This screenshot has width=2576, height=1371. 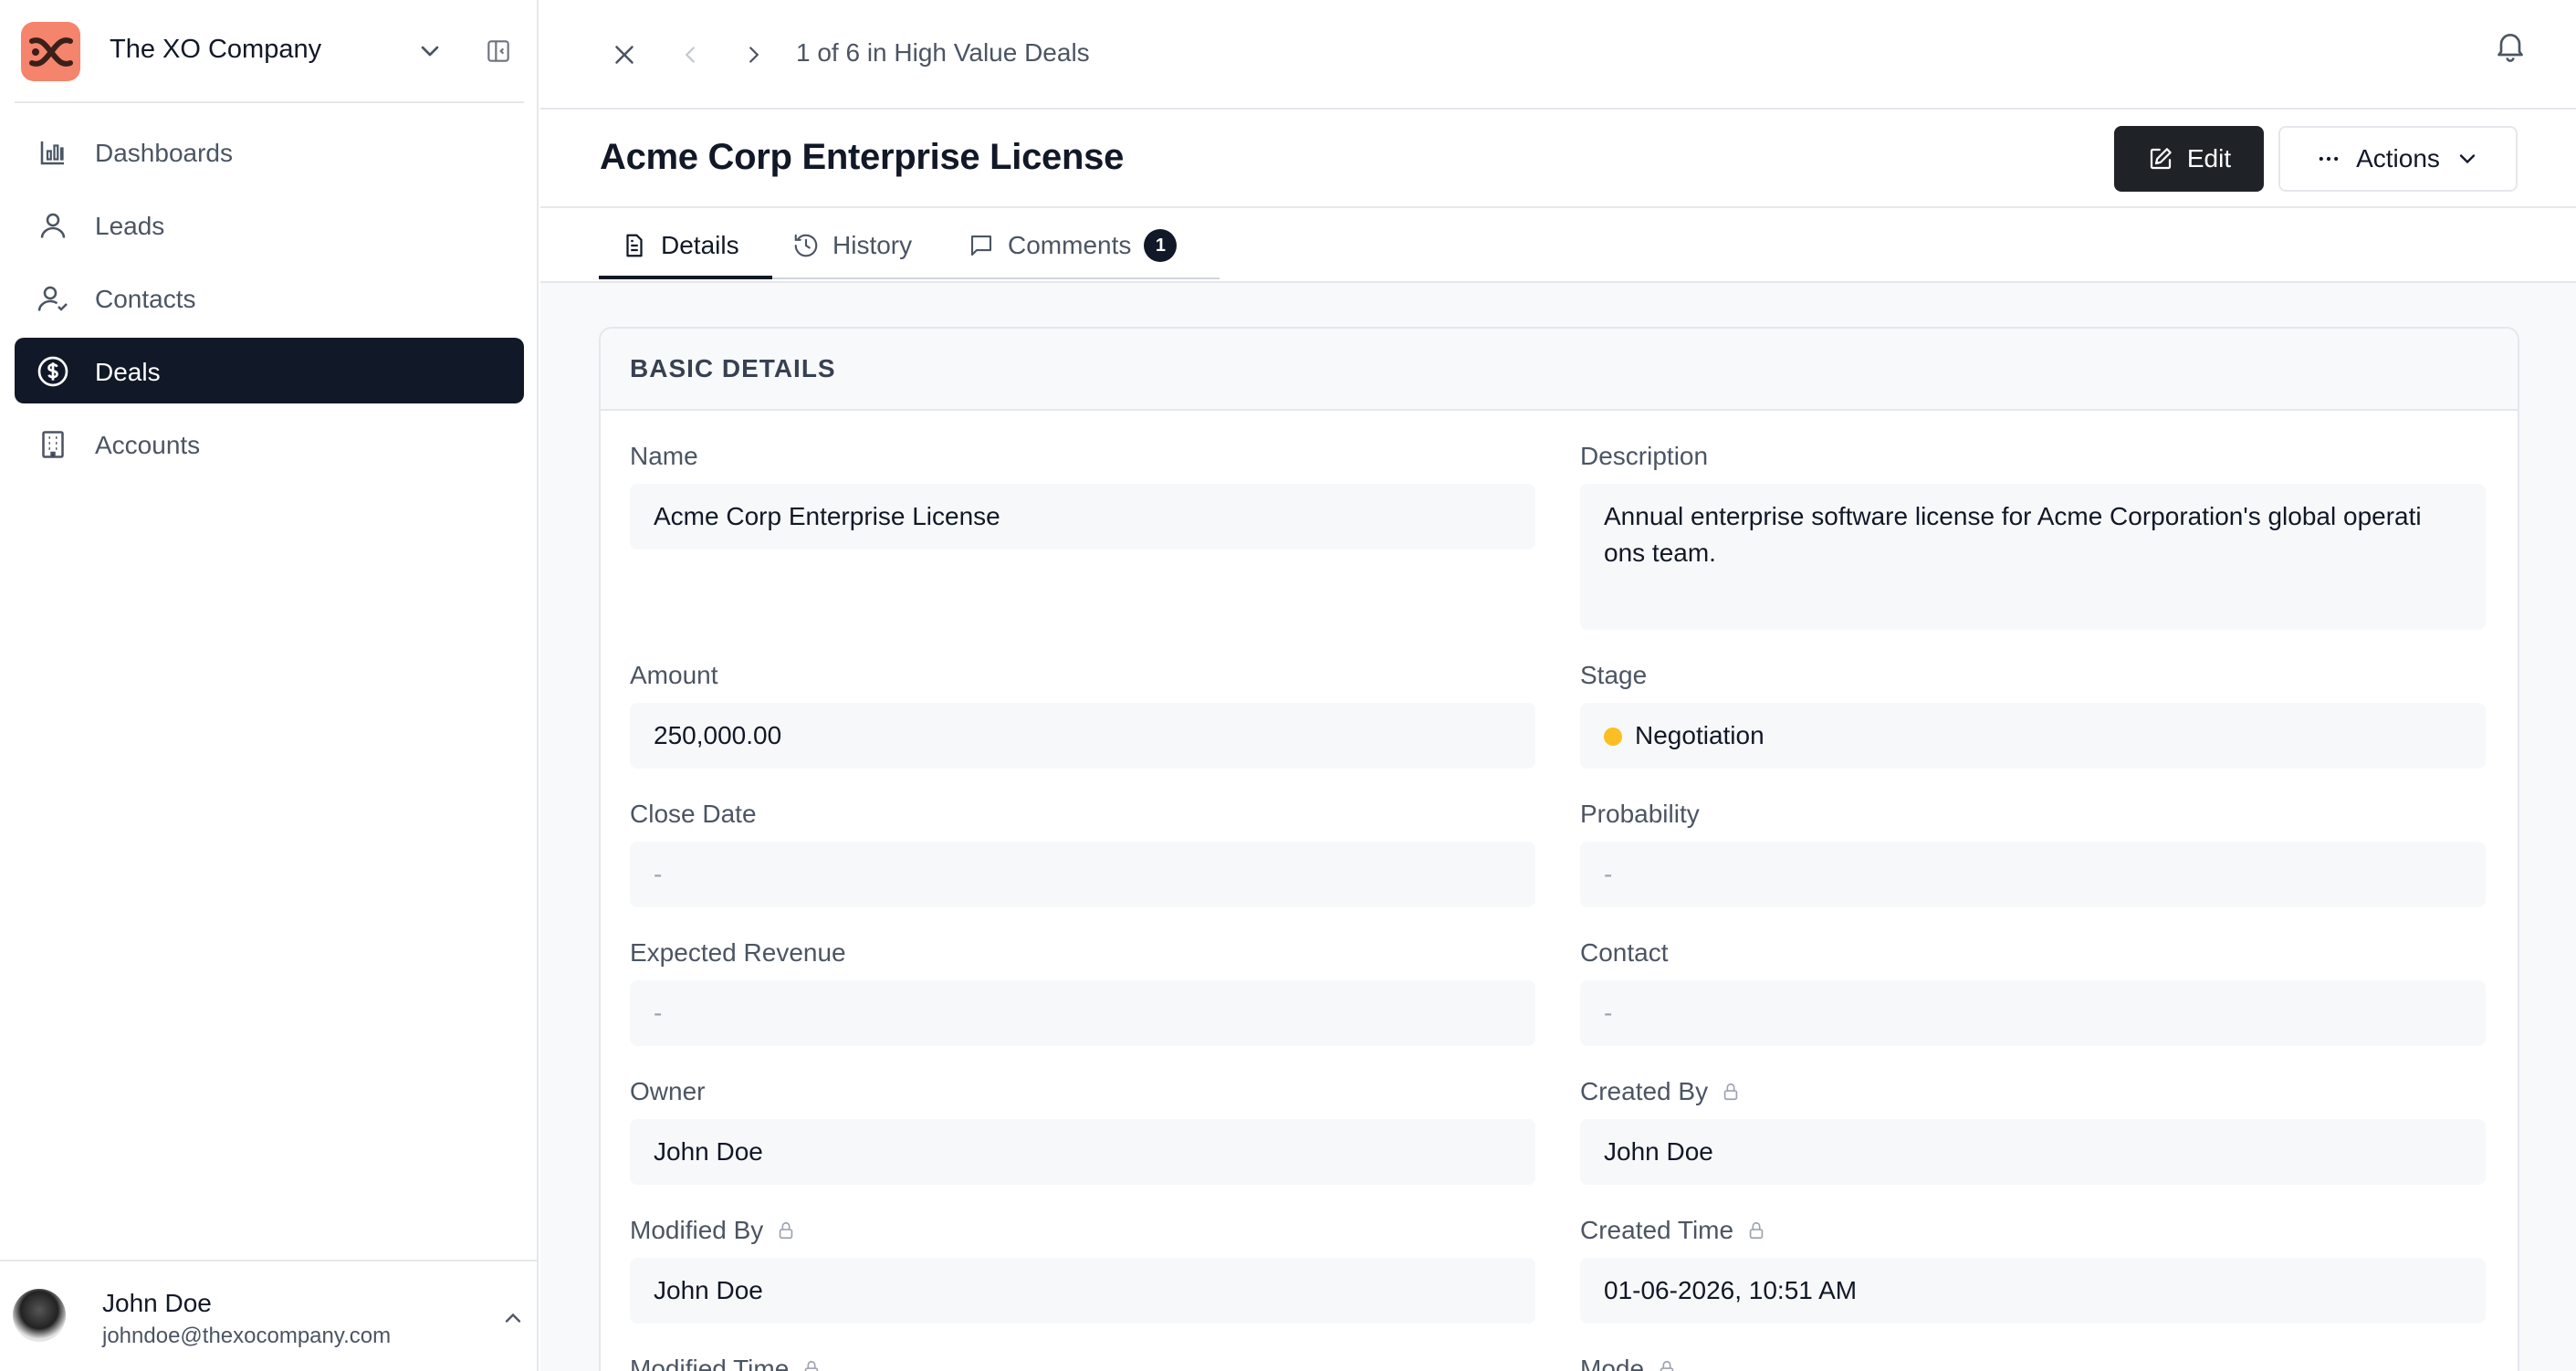 I want to click on tab-label: Comments, so click(x=1070, y=245).